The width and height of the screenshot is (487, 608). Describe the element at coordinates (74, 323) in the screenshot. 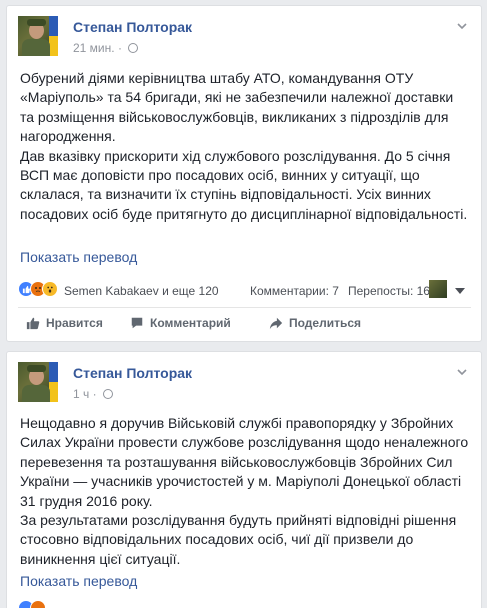

I see `like-button-label: Нравится` at that location.